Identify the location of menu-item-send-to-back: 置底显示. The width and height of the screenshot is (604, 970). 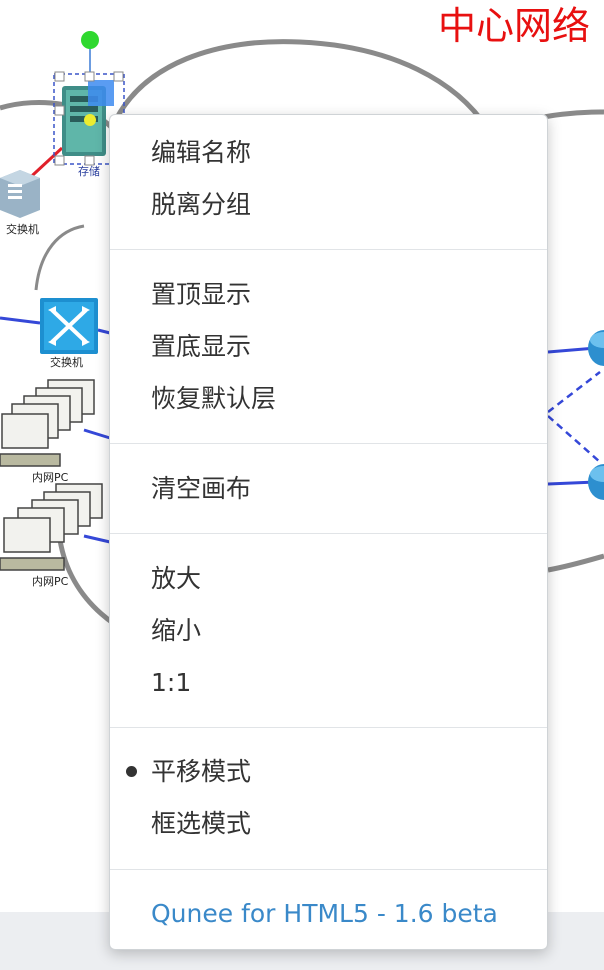
(328, 347).